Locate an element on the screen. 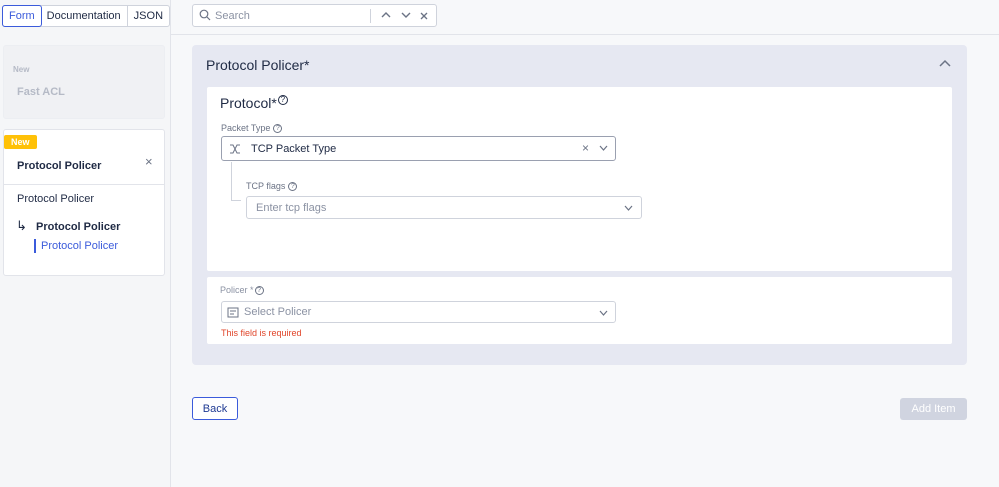 Image resolution: width=999 pixels, height=487 pixels. clear-search-icon is located at coordinates (424, 16).